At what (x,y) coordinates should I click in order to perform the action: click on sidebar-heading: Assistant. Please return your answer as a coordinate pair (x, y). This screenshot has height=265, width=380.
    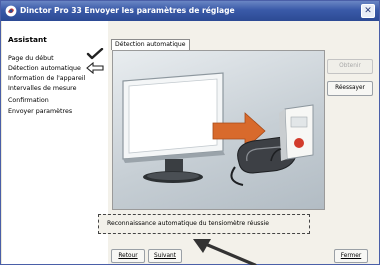
    Looking at the image, I should click on (27, 39).